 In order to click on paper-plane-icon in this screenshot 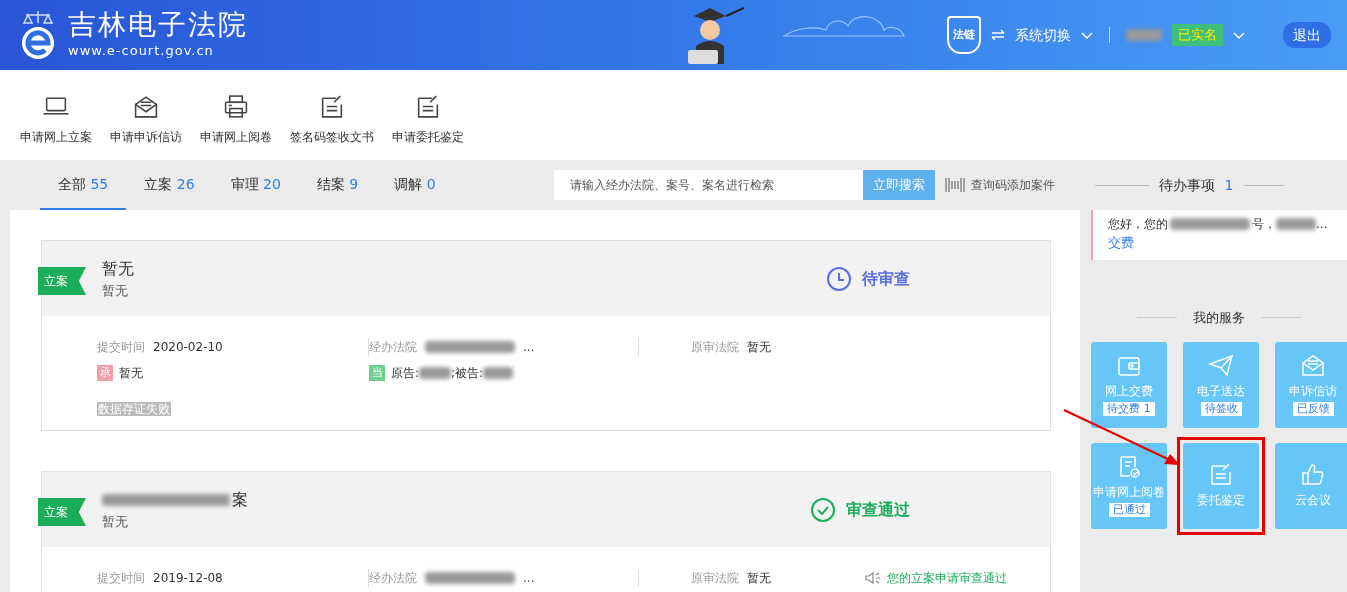, I will do `click(1221, 365)`.